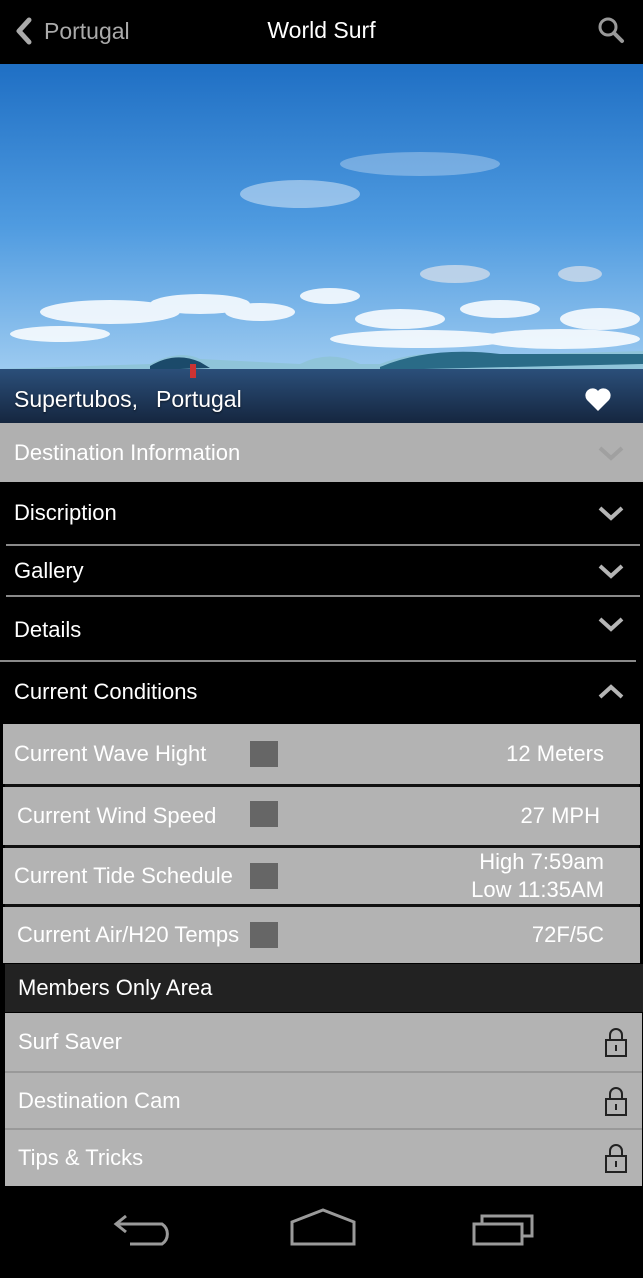 The width and height of the screenshot is (643, 1278). I want to click on search-button, so click(611, 32).